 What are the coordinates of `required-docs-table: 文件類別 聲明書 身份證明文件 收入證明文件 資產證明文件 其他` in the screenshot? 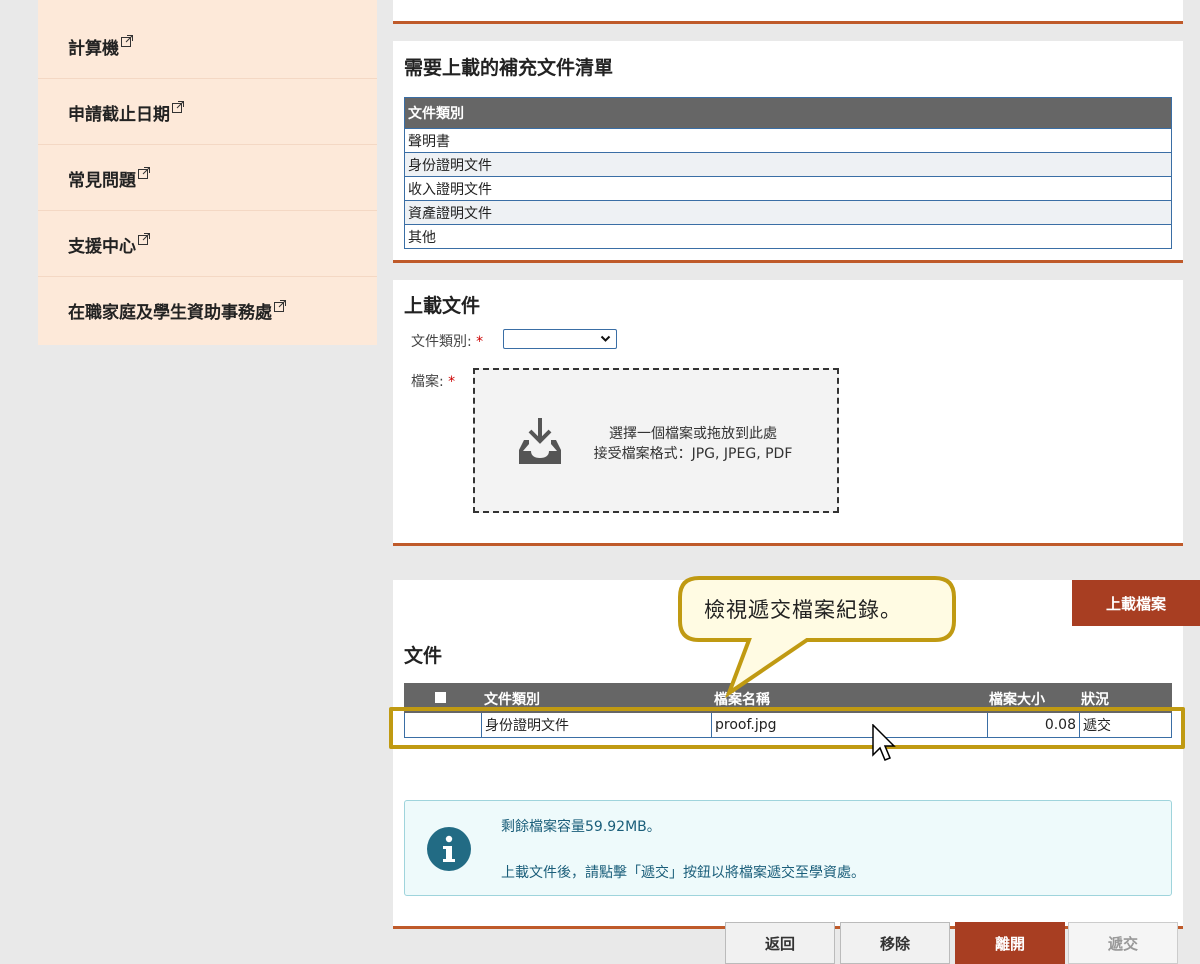 It's located at (788, 173).